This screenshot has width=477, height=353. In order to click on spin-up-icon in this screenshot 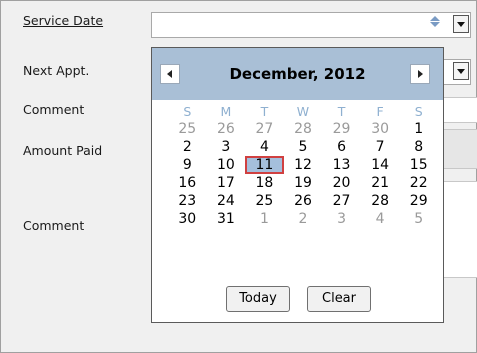, I will do `click(435, 18)`.